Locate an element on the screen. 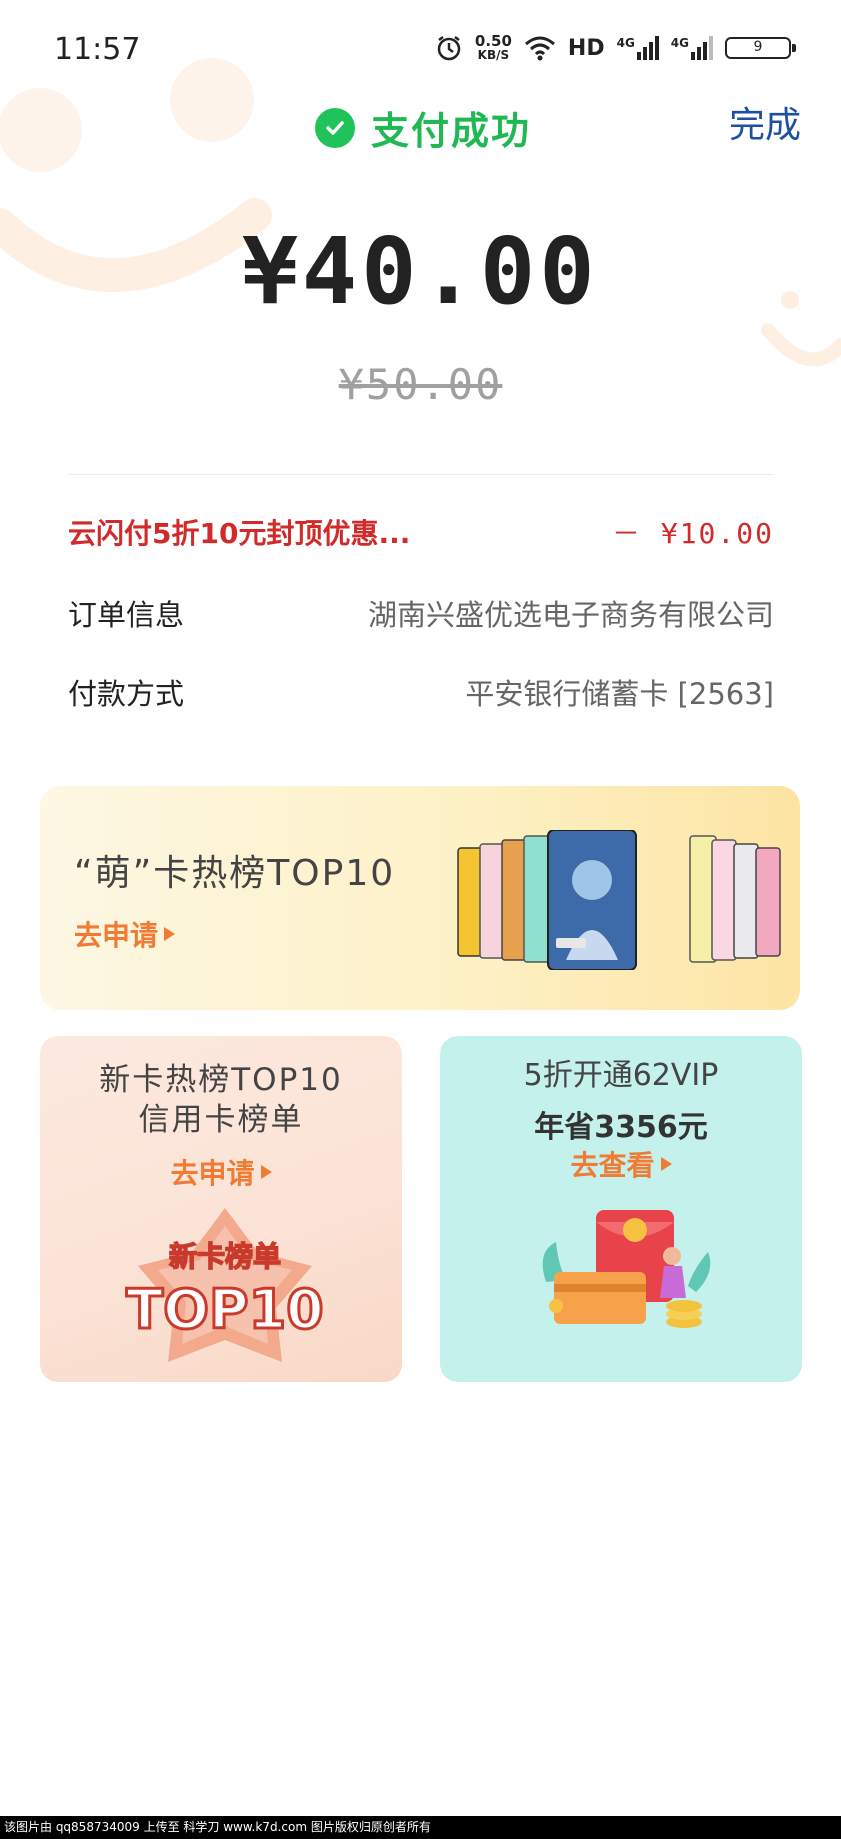  new-card-subtitle: 信用卡榜单 is located at coordinates (221, 1120).